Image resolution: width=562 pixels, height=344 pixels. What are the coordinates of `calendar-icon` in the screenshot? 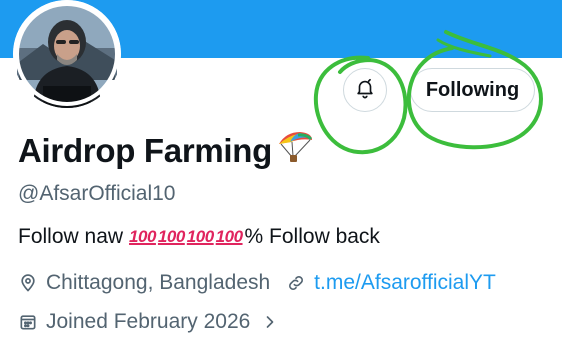 It's located at (28, 322).